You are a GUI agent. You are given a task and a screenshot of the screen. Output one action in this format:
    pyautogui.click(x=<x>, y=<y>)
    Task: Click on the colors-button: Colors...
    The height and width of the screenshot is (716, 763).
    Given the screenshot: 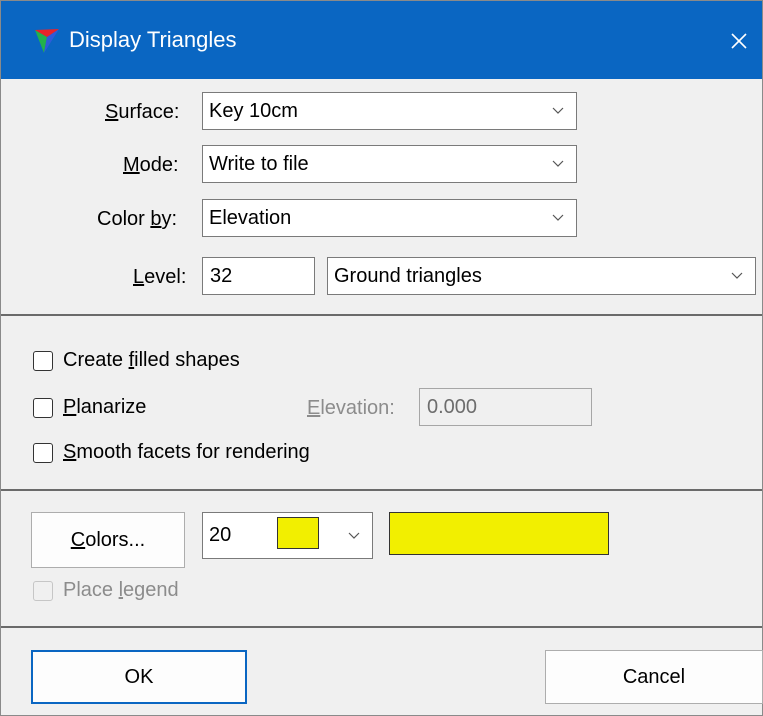 What is the action you would take?
    pyautogui.click(x=108, y=540)
    